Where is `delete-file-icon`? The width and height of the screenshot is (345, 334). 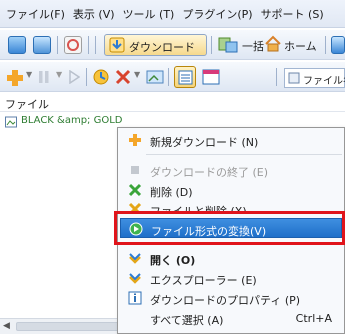 delete-file-icon is located at coordinates (135, 206).